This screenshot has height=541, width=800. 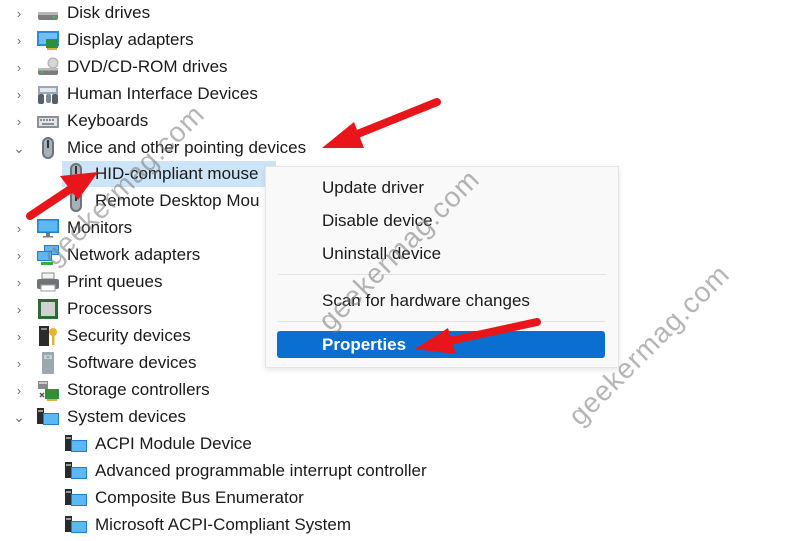 What do you see at coordinates (48, 336) in the screenshot?
I see `security-device-icon` at bounding box center [48, 336].